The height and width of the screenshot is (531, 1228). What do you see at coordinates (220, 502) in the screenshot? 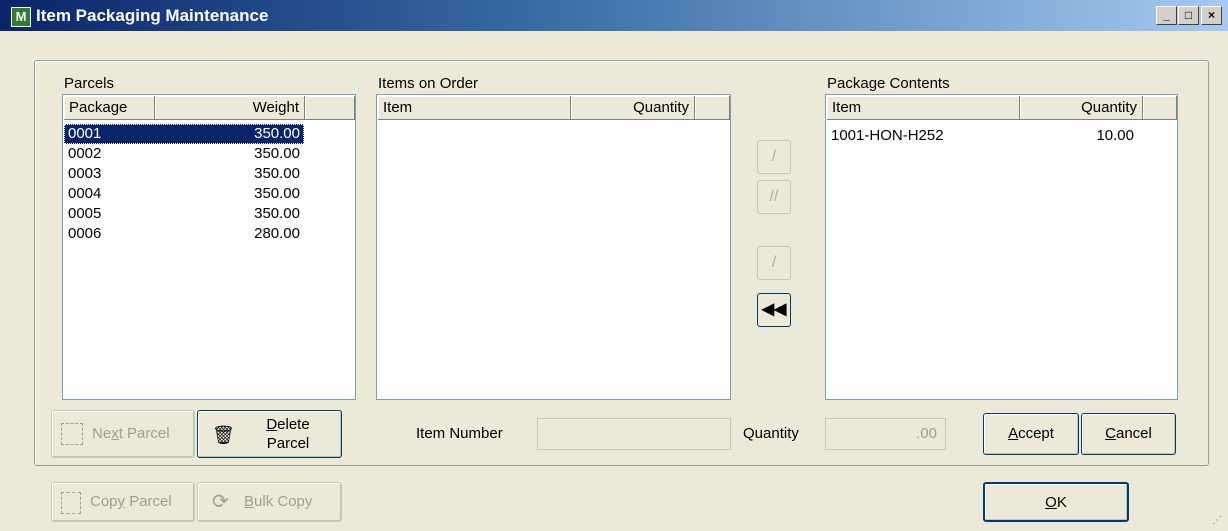
I see `refresh-icon: ⟳` at bounding box center [220, 502].